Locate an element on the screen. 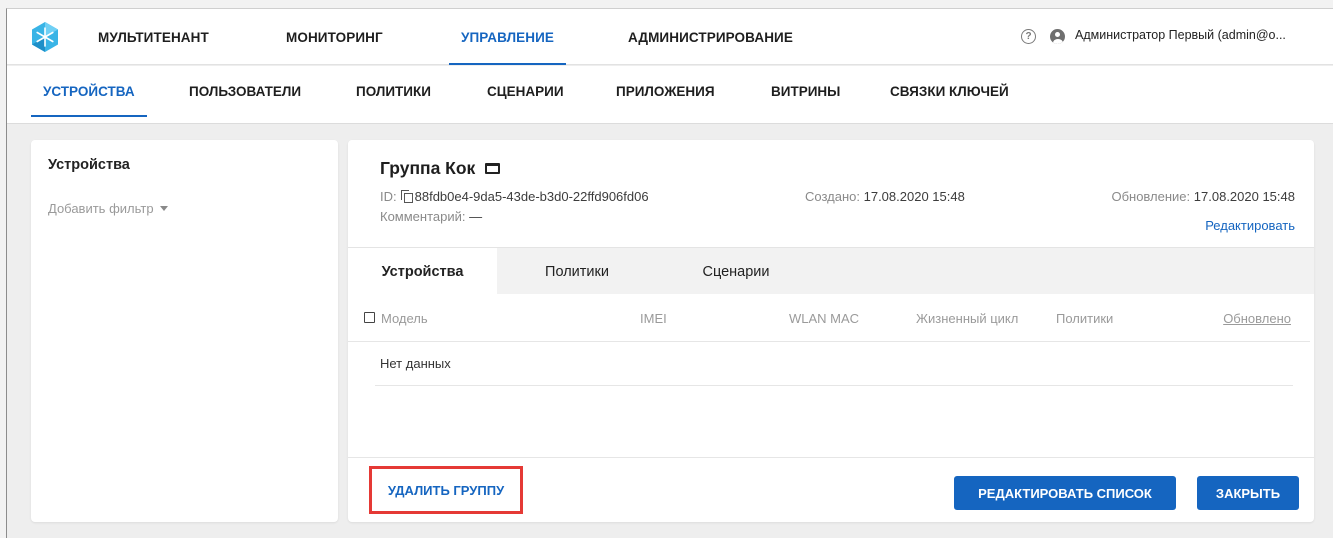 This screenshot has width=1333, height=538. tab-users: ПОЛЬЗОВАТЕЛИ is located at coordinates (245, 95).